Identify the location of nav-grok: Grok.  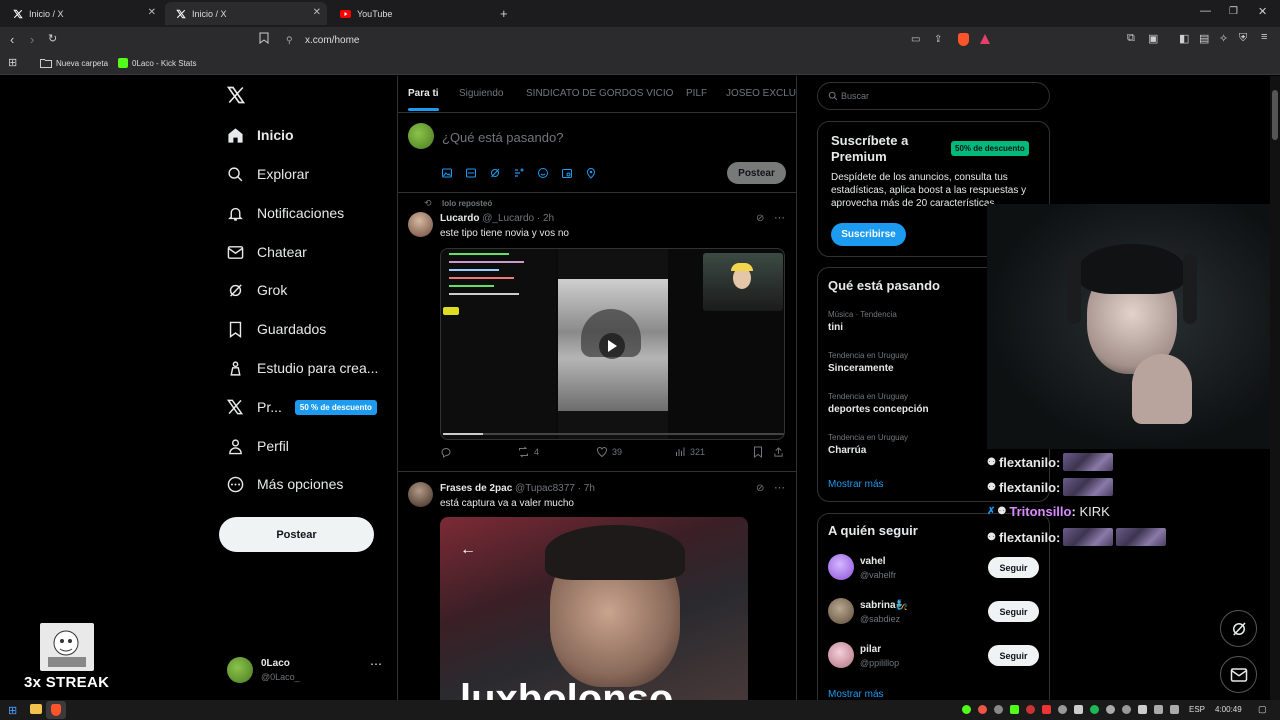
(256, 290).